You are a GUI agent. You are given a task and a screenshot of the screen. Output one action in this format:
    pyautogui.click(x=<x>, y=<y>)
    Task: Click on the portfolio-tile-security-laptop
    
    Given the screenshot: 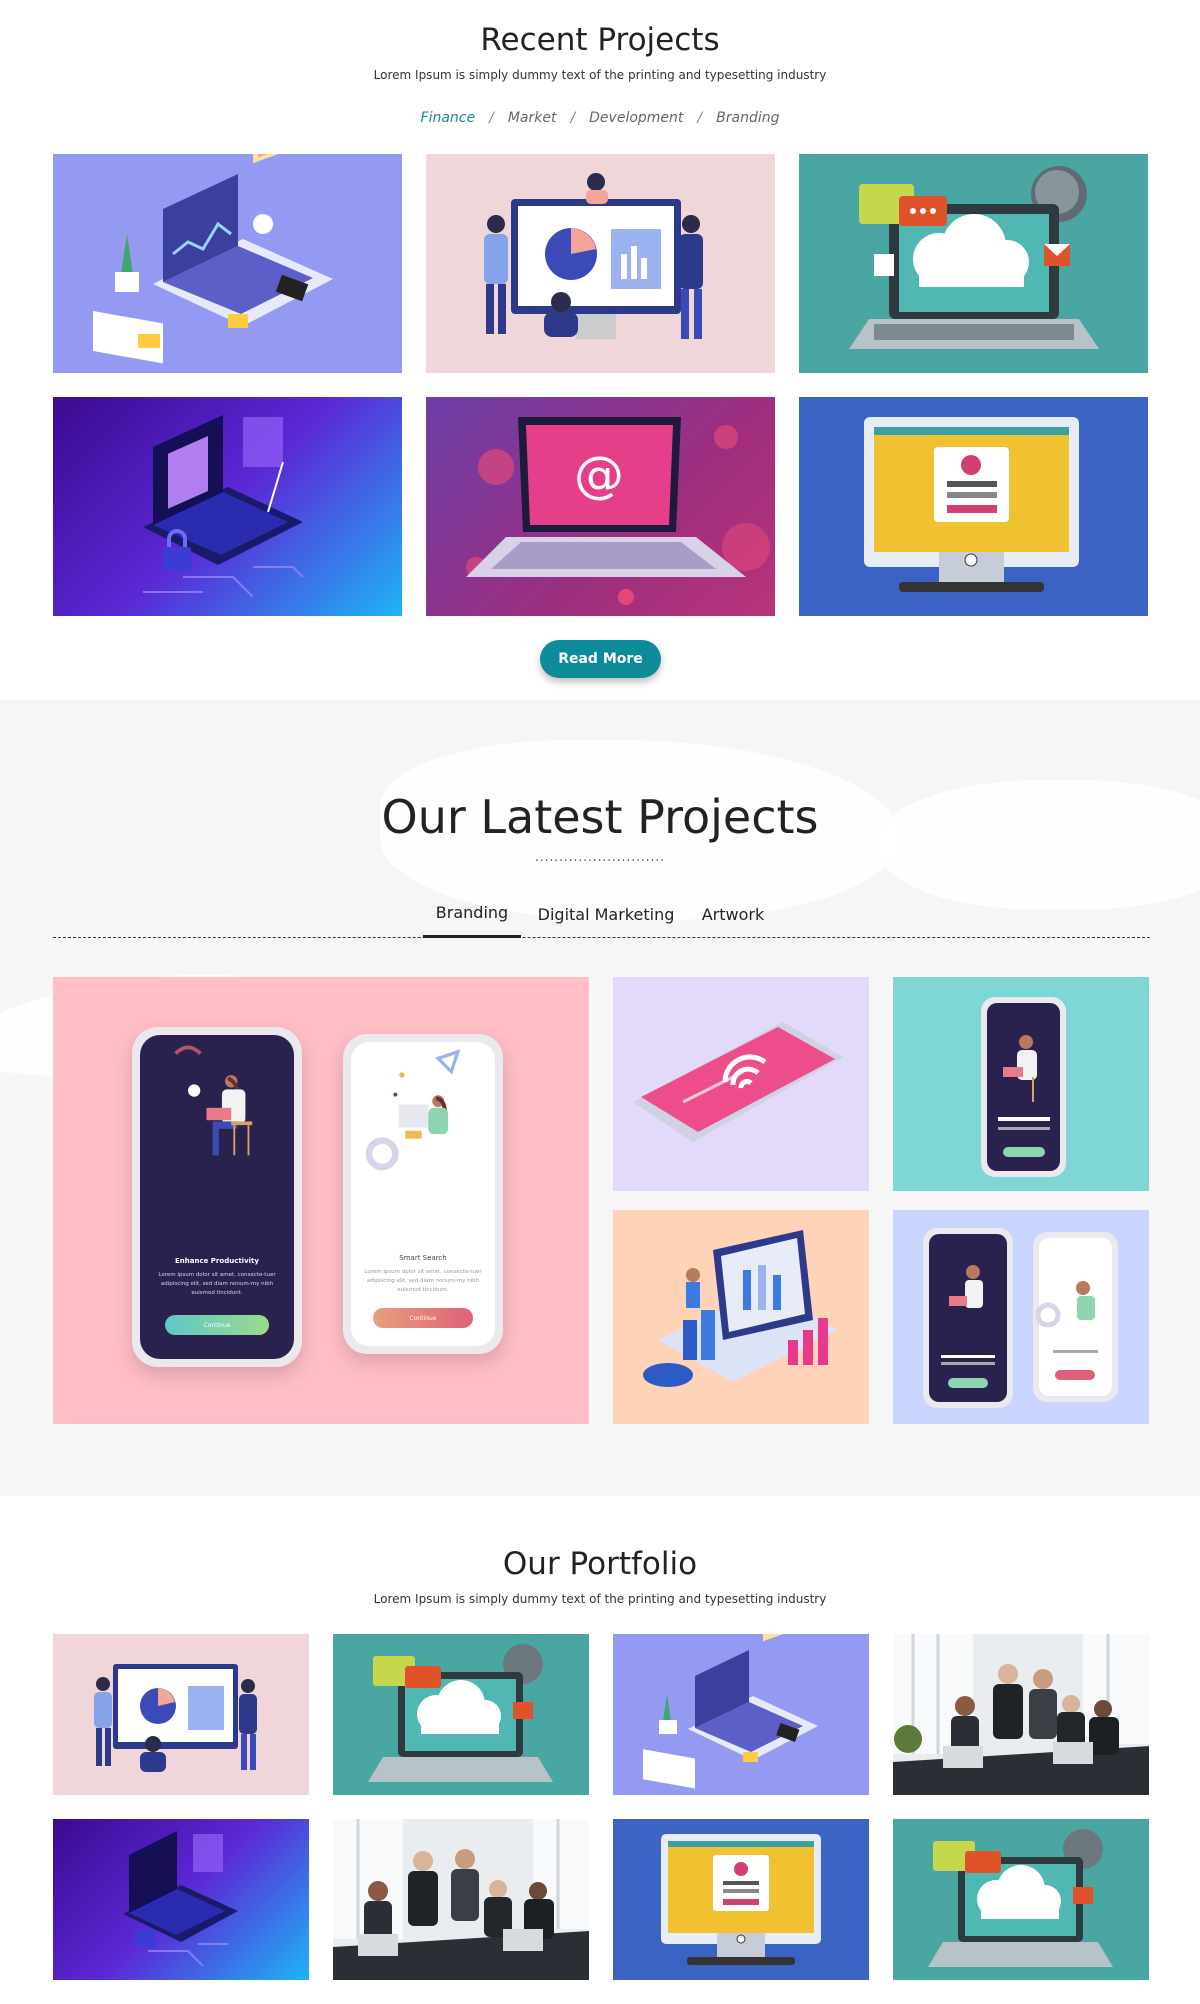 What is the action you would take?
    pyautogui.click(x=181, y=1899)
    